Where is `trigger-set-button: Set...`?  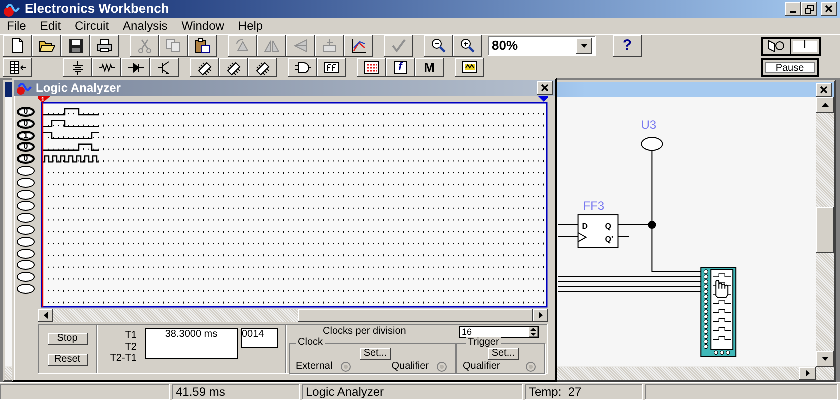 trigger-set-button: Set... is located at coordinates (504, 354).